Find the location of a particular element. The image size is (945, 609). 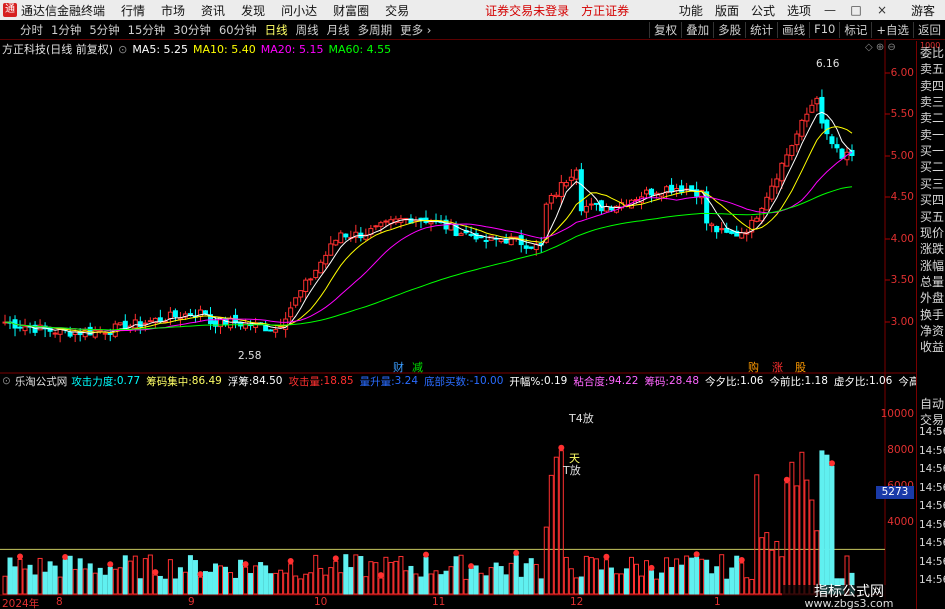

menu-faxian: 发现 is located at coordinates (253, 10).